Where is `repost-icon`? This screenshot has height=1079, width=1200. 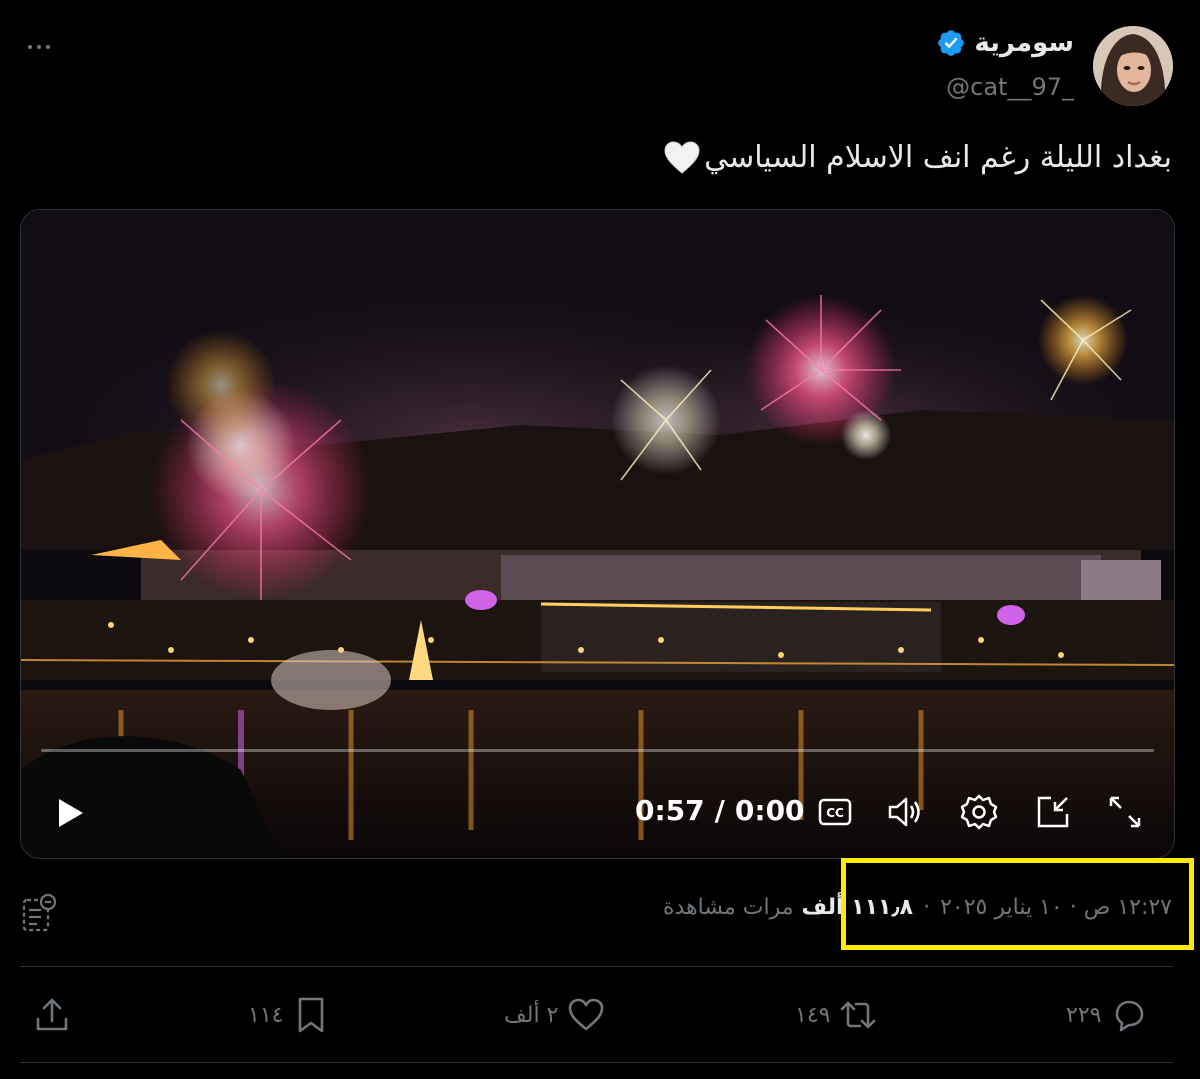 repost-icon is located at coordinates (858, 1015).